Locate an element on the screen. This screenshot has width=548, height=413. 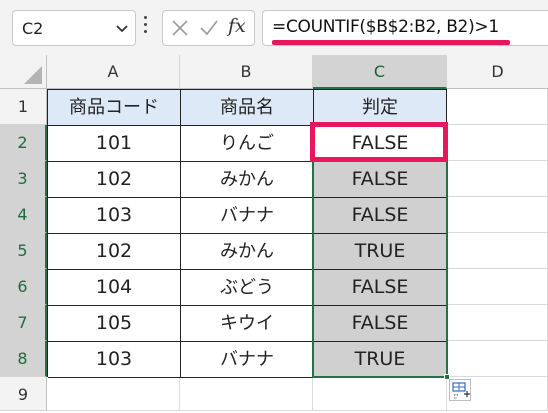
table-cell: ぶどう is located at coordinates (247, 288).